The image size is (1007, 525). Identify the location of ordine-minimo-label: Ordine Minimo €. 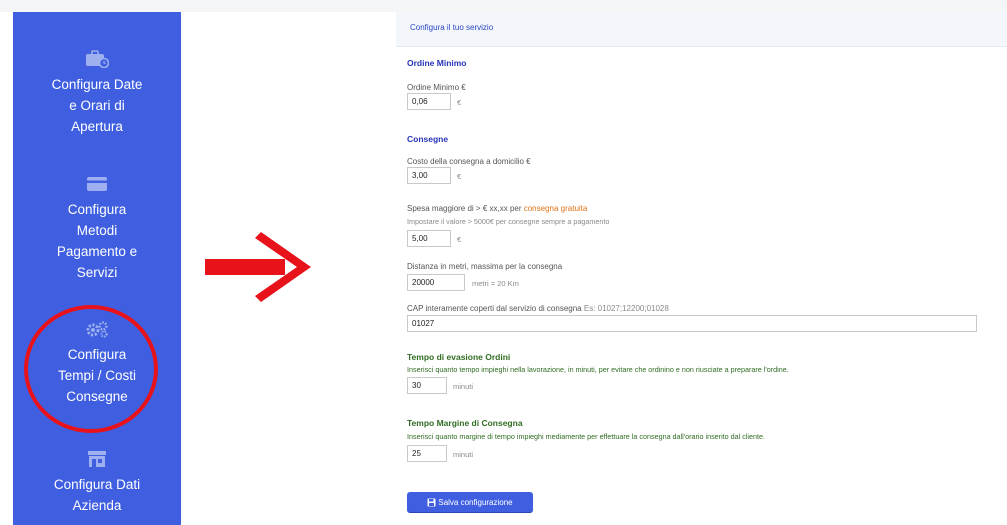
(436, 87).